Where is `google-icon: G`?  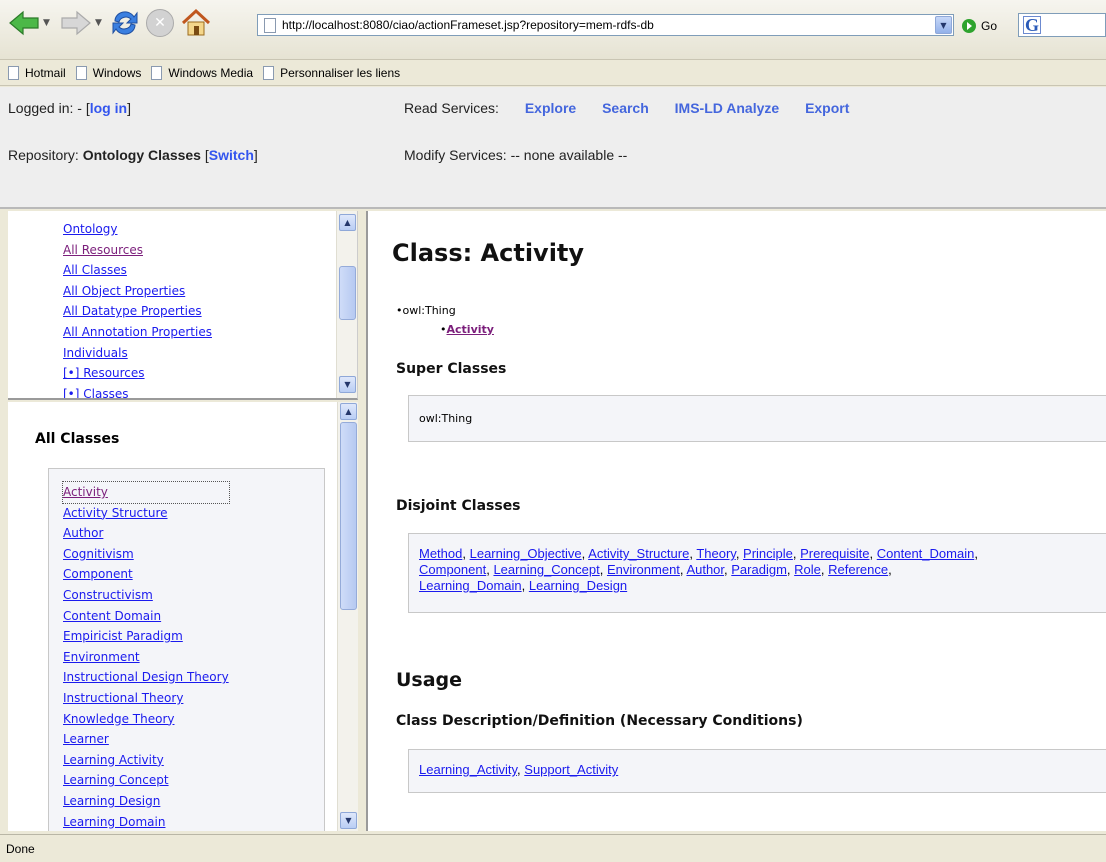 google-icon: G is located at coordinates (1032, 25).